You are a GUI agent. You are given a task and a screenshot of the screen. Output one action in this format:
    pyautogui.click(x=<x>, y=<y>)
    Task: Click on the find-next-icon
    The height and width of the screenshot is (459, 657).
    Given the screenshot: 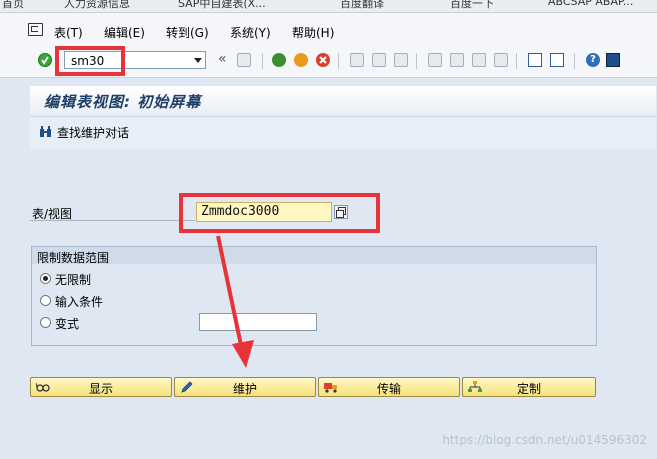 What is the action you would take?
    pyautogui.click(x=401, y=60)
    